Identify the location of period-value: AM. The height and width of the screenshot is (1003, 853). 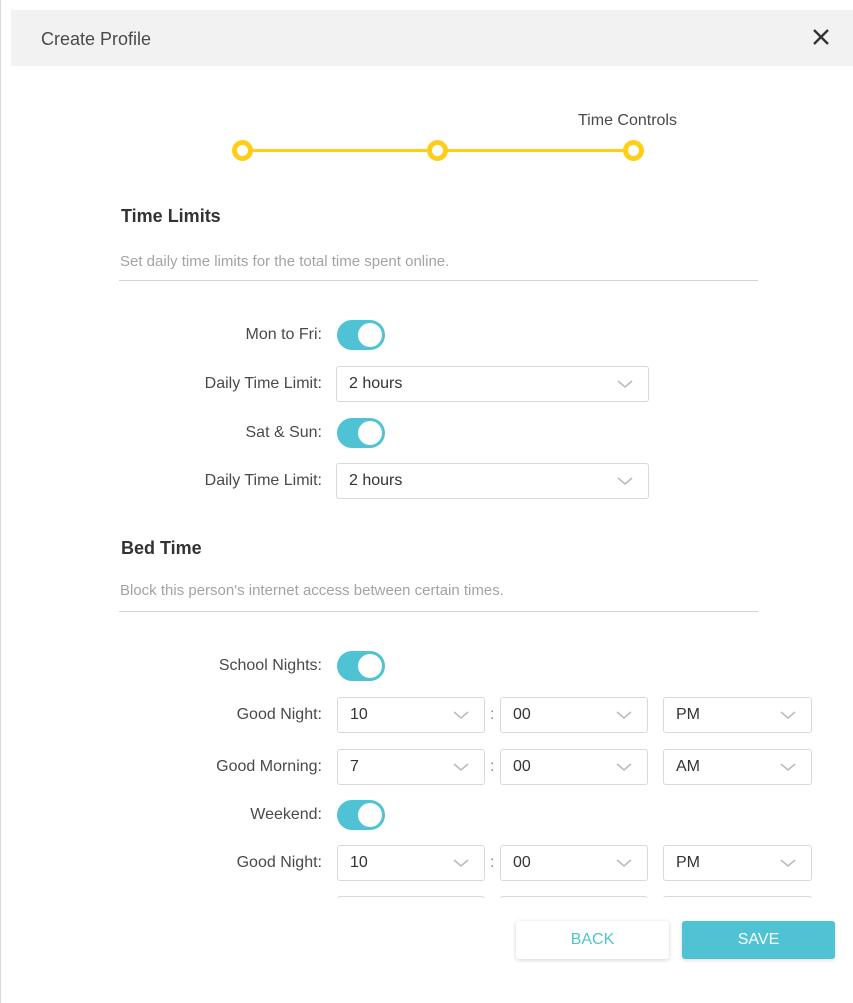
(688, 766).